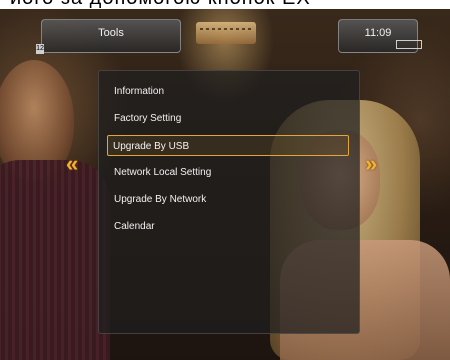 The height and width of the screenshot is (360, 450). I want to click on menu-item-upgrade-by-usb: Upgrade By USB, so click(228, 145).